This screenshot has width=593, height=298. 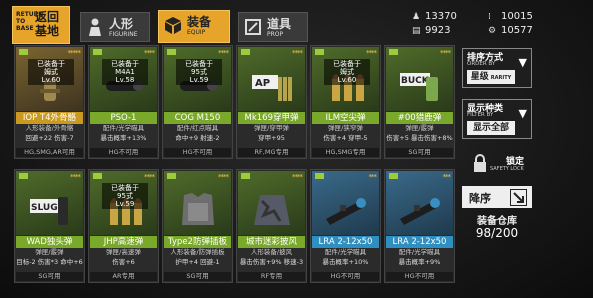 What do you see at coordinates (492, 31) in the screenshot?
I see `parts-icon: ⚙` at bounding box center [492, 31].